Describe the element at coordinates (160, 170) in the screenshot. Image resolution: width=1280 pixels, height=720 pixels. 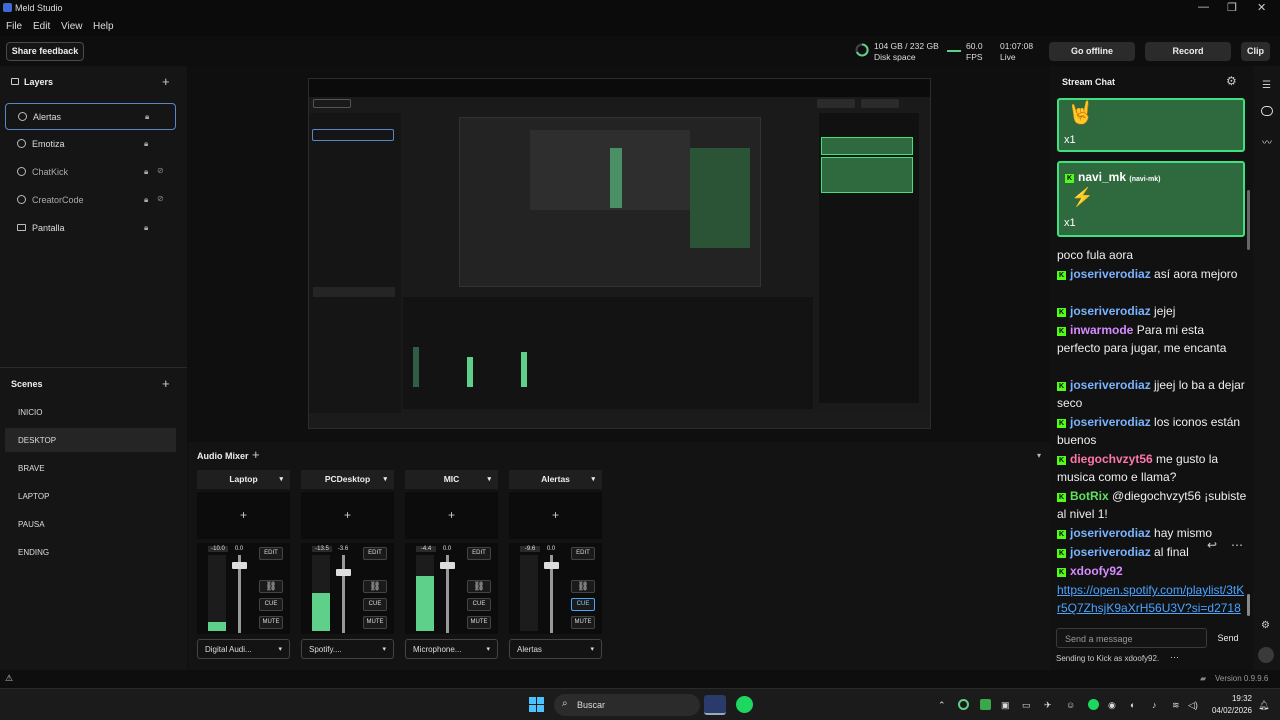
I see `hidden-eye-icon: ⊘` at that location.